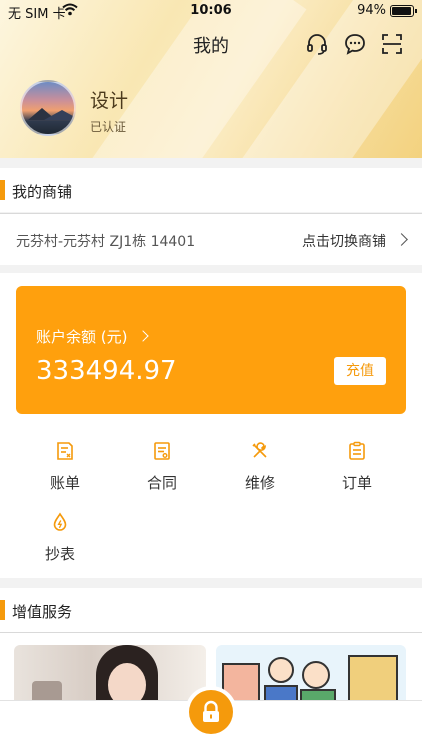 The image size is (422, 750). I want to click on section-title: 我的商铺, so click(42, 192).